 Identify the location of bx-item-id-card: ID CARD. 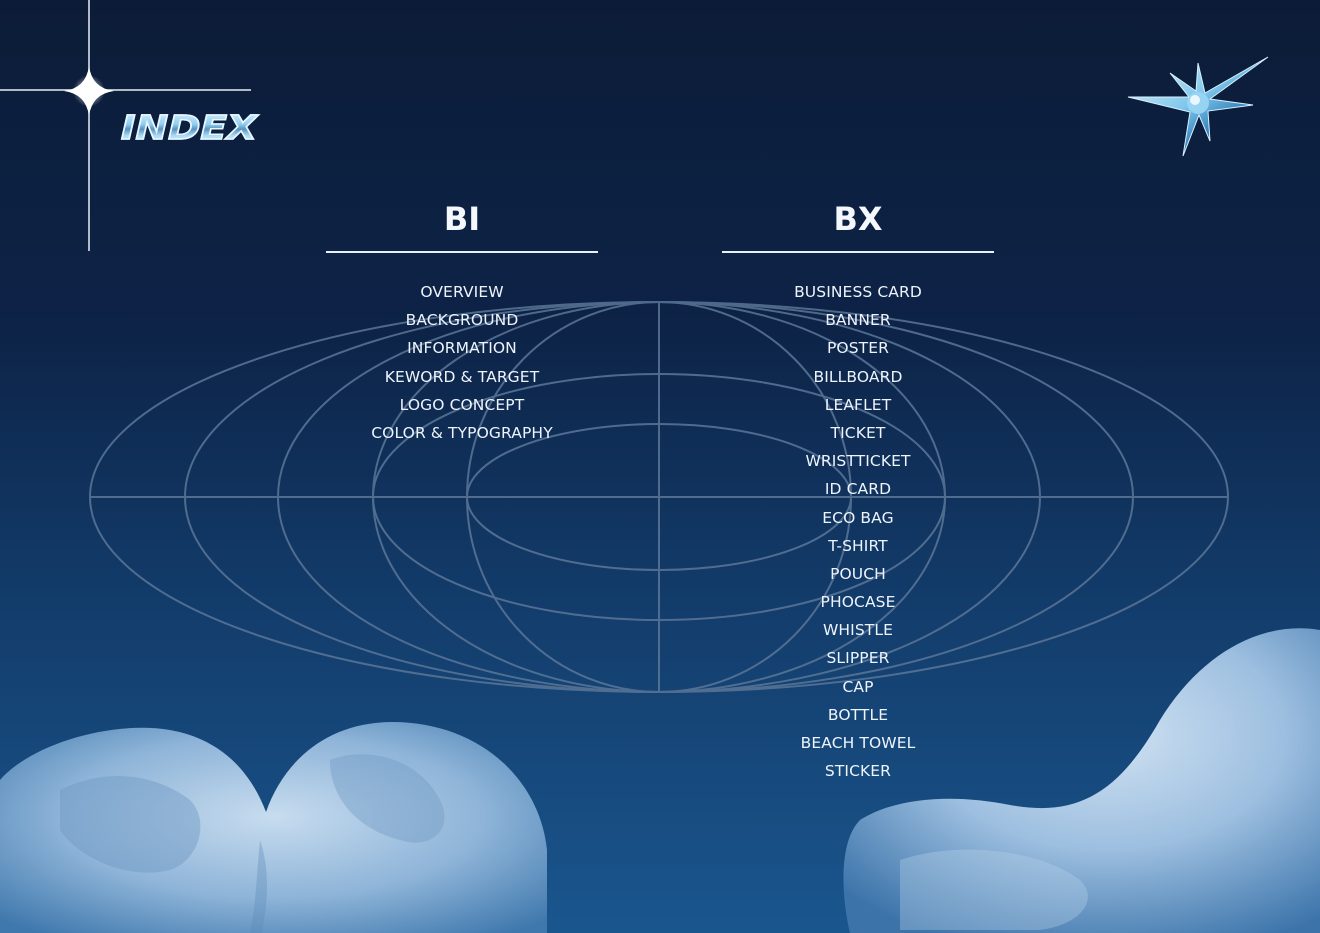
(858, 489).